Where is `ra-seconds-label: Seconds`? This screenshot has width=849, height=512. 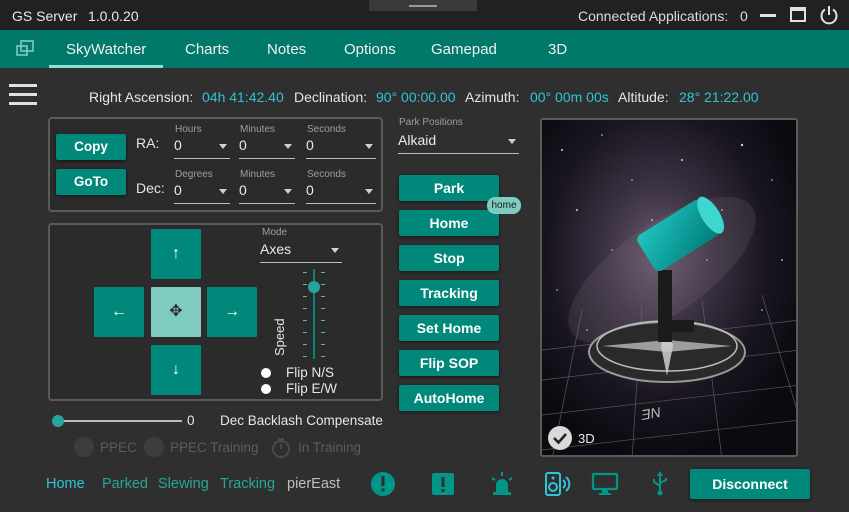 ra-seconds-label: Seconds is located at coordinates (326, 129).